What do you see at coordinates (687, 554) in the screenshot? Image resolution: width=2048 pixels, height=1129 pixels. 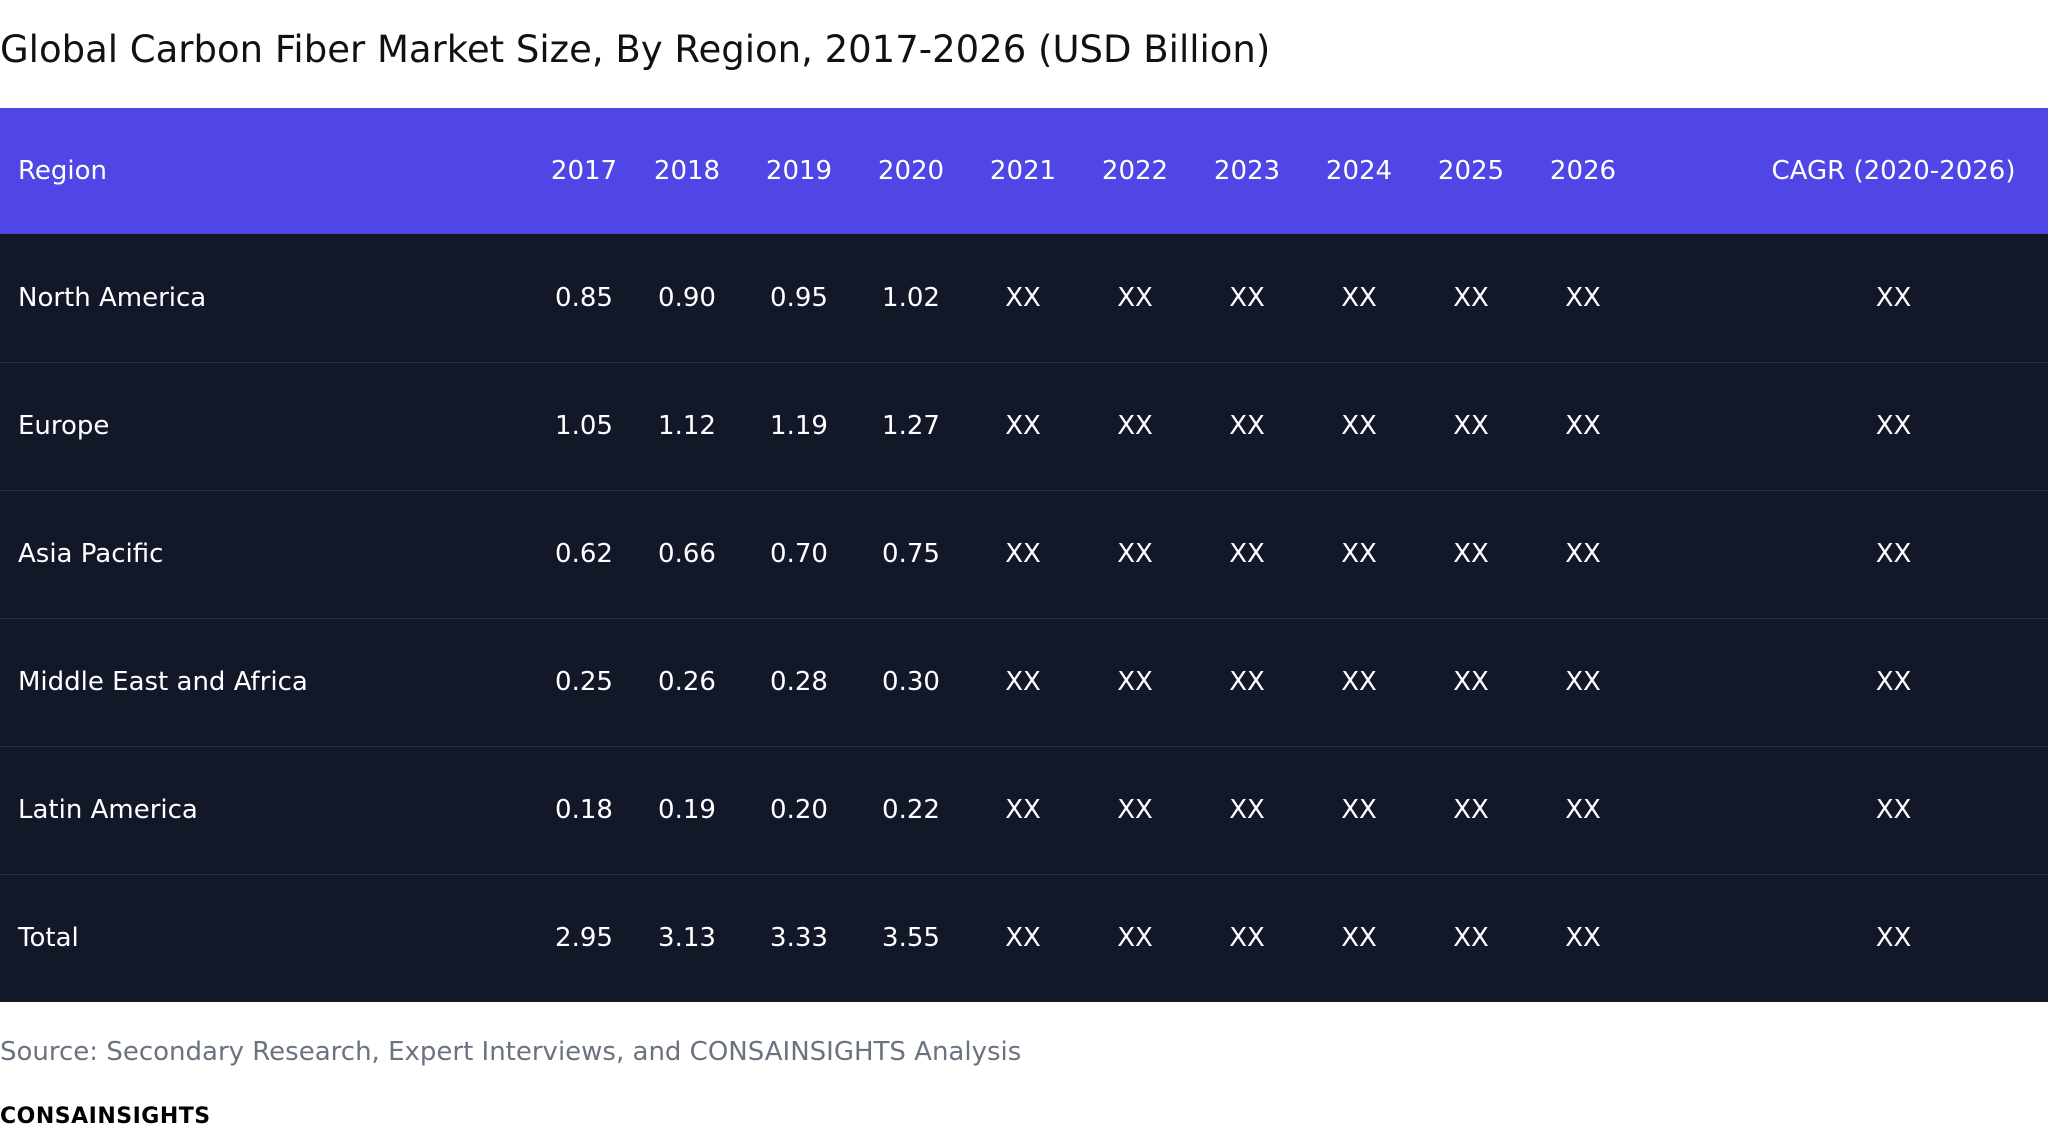 I see `value-2018: 0.66` at bounding box center [687, 554].